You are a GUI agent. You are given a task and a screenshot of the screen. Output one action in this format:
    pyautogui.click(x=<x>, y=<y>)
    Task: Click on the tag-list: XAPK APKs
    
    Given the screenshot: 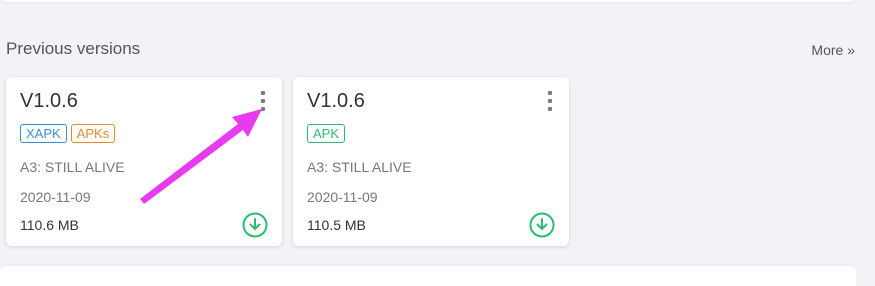 What is the action you would take?
    pyautogui.click(x=68, y=133)
    